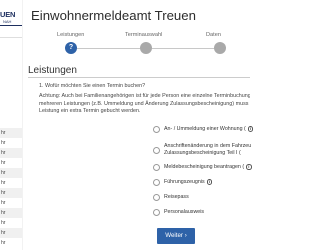 The height and width of the screenshot is (250, 320). What do you see at coordinates (208, 146) in the screenshot?
I see `option-label: Anschriftenänderung in dem Fahrzeu` at bounding box center [208, 146].